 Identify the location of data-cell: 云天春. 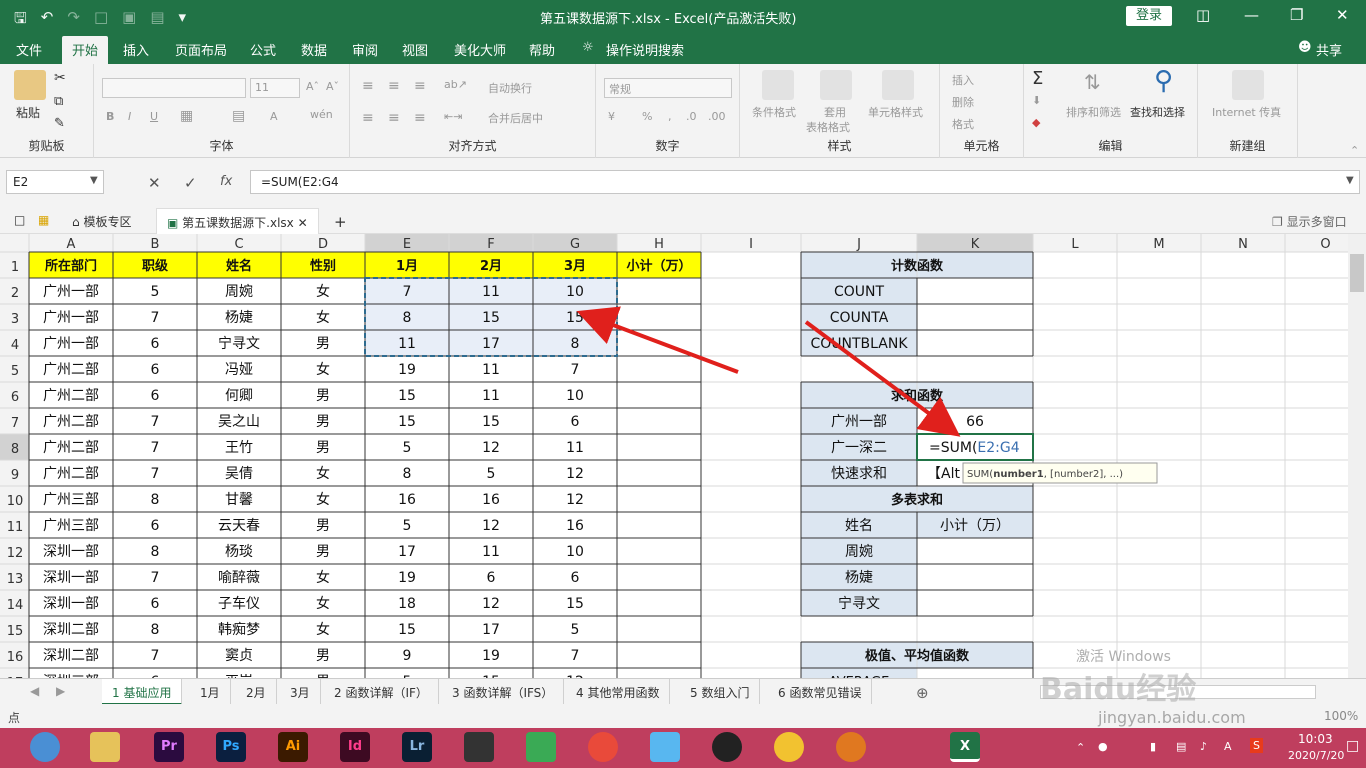
(239, 526).